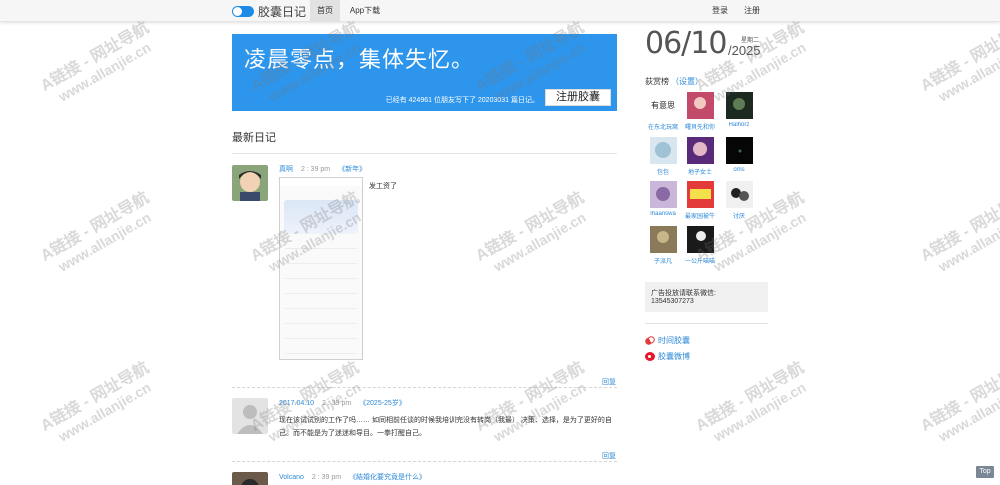 The width and height of the screenshot is (1000, 485). I want to click on brand-name: 胶囊日记, so click(282, 11).